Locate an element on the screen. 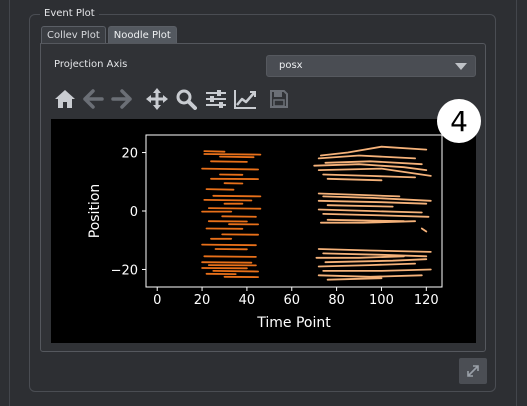  configure-subplots-icon is located at coordinates (216, 99).